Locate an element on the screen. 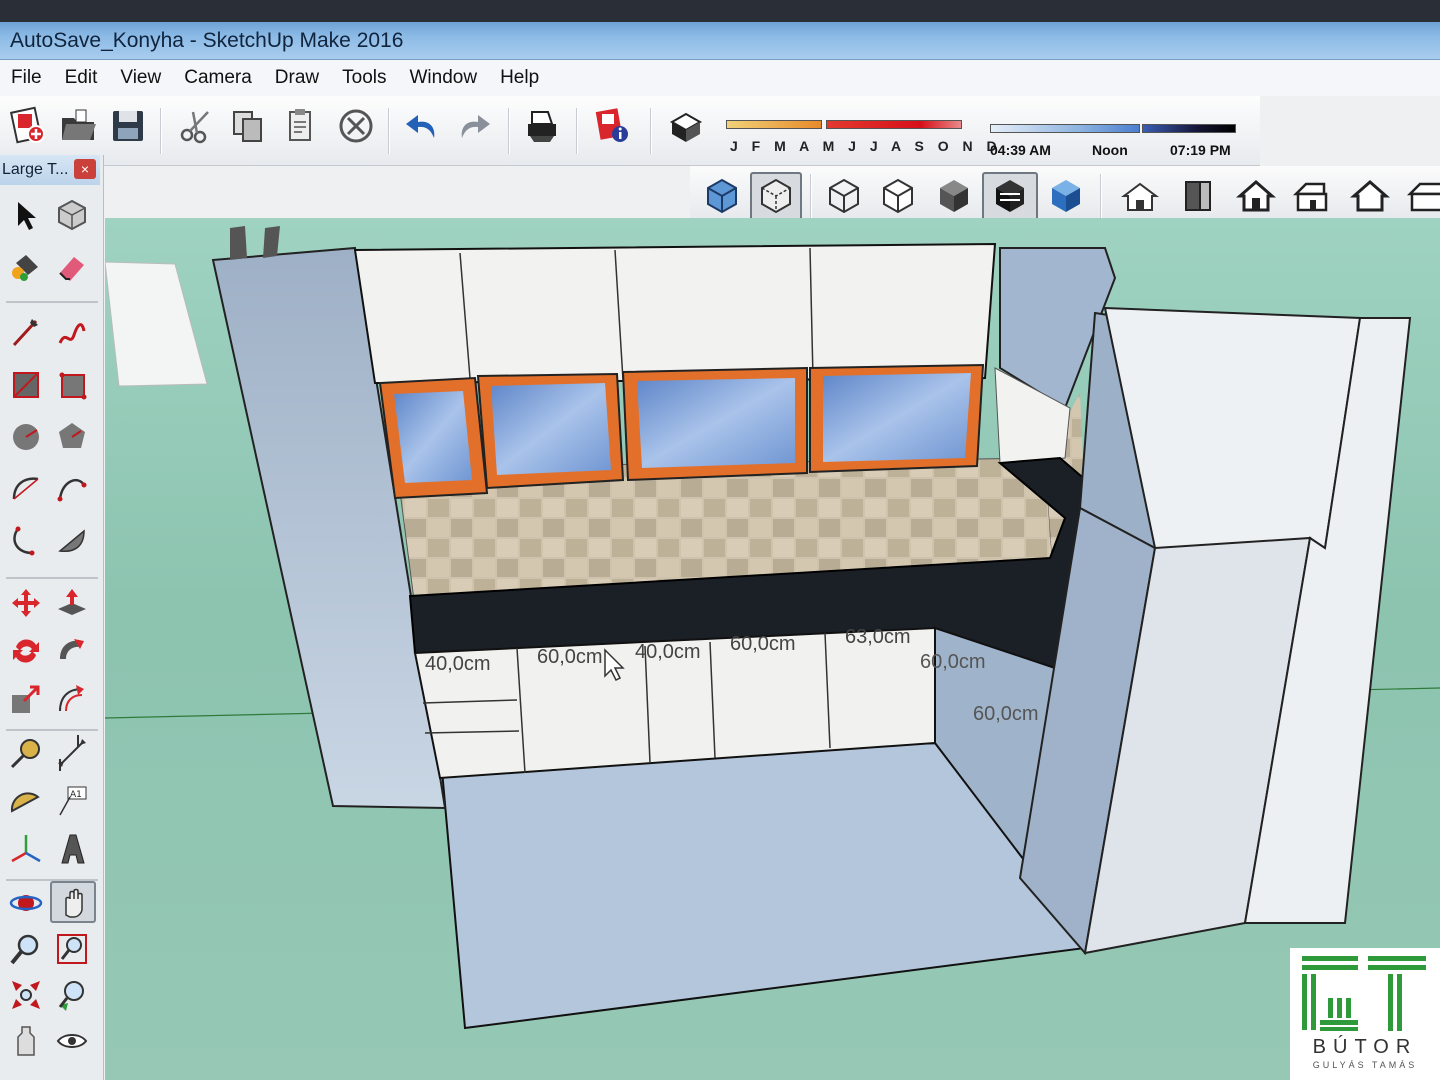 This screenshot has height=1080, width=1440. pie-icon is located at coordinates (72, 541).